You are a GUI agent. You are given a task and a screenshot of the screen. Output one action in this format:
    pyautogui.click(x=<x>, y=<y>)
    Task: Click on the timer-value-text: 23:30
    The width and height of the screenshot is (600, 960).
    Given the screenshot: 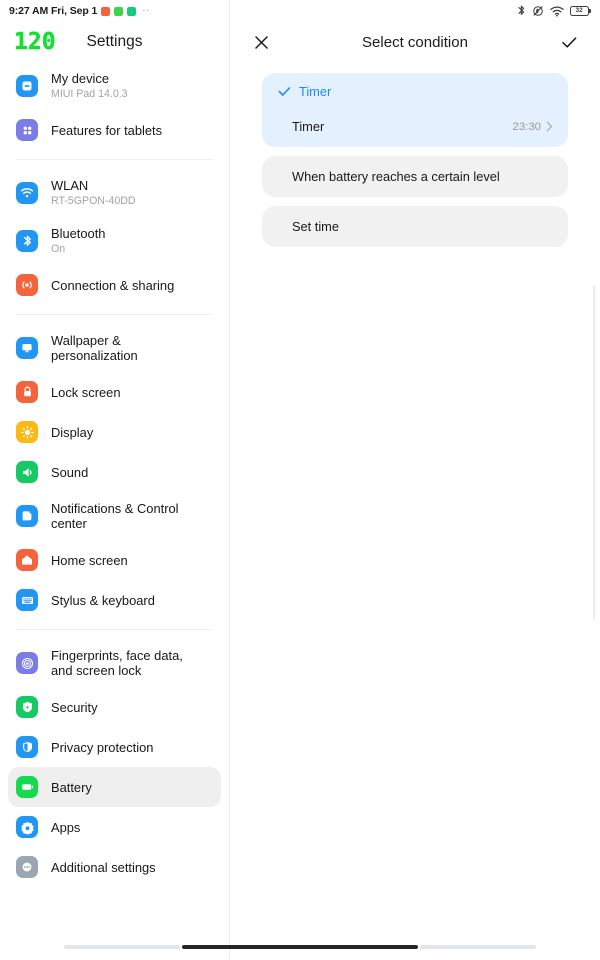 What is the action you would take?
    pyautogui.click(x=526, y=126)
    